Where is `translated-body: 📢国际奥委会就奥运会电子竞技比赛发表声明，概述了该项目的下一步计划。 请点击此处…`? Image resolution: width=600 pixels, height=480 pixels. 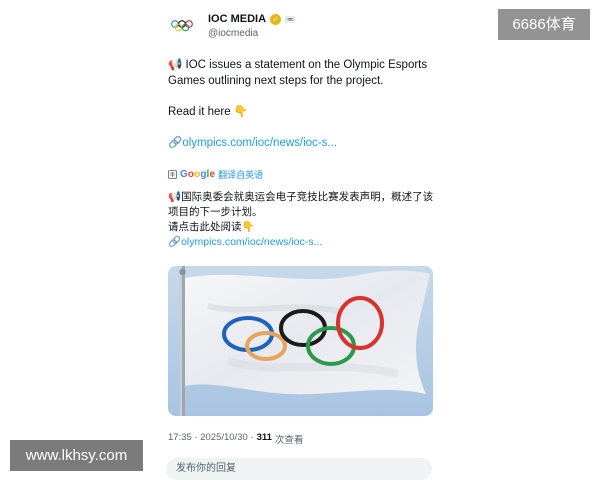
translated-body: 📢国际奥委会就奥运会电子竞技比赛发表声明，概述了该项目的下一步计划。 请点击此处… is located at coordinates (303, 220).